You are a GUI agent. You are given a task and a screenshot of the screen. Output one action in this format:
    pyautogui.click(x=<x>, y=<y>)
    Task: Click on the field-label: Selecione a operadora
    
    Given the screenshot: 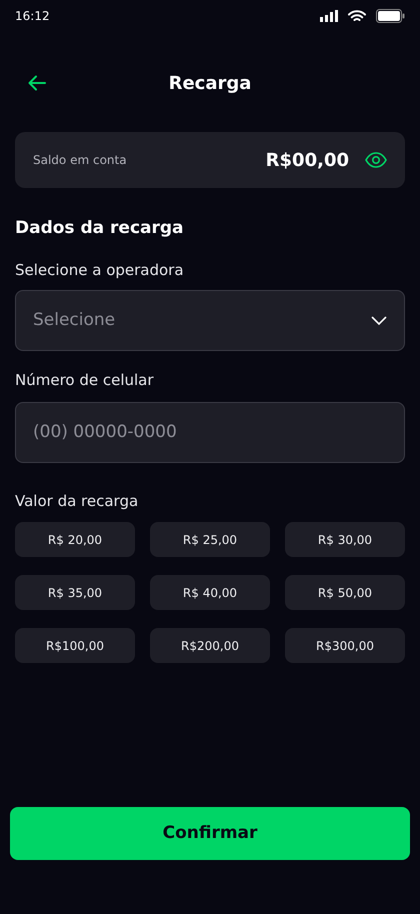 What is the action you would take?
    pyautogui.click(x=100, y=270)
    